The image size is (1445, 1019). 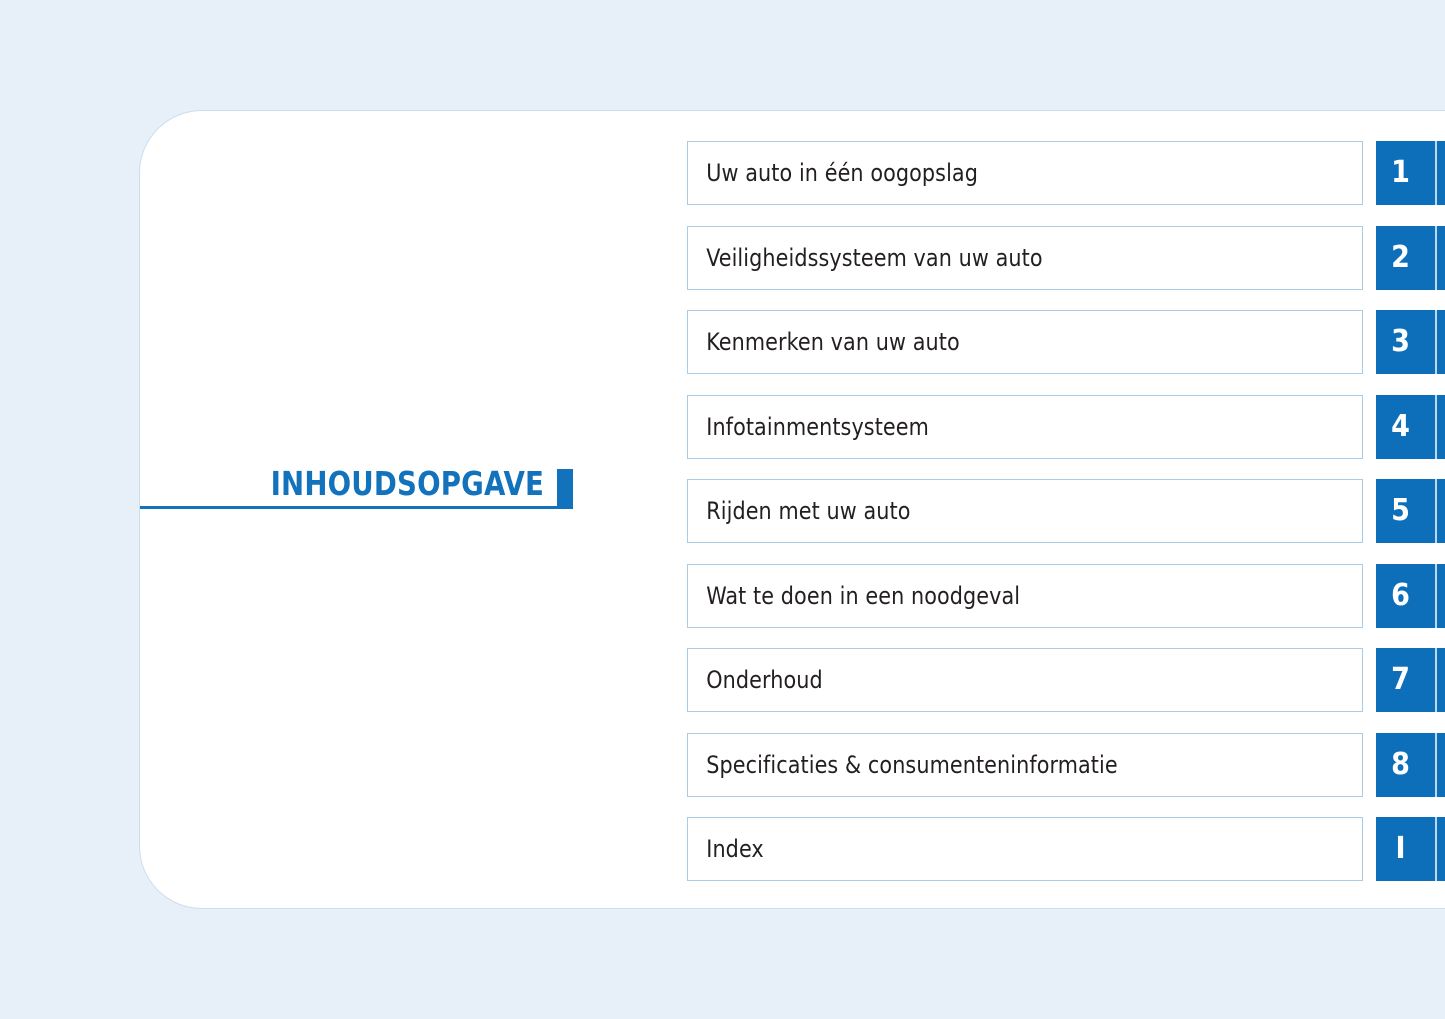 What do you see at coordinates (764, 680) in the screenshot?
I see `chapter-title: Onderhoud` at bounding box center [764, 680].